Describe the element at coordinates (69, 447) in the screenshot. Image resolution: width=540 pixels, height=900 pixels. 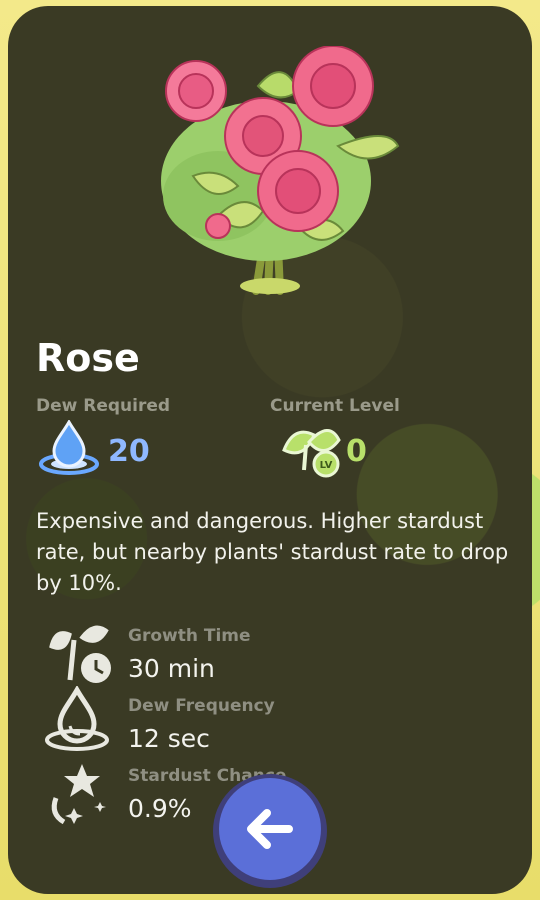
I see `dew-drop-icon` at that location.